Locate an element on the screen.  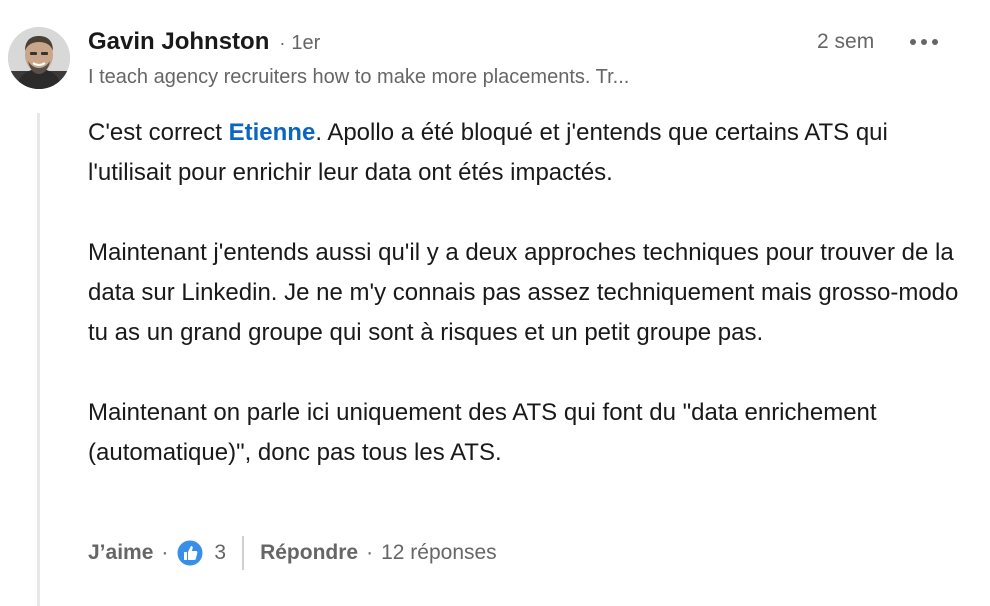
comment-header: Gavin Johnston · 1er is located at coordinates (204, 42).